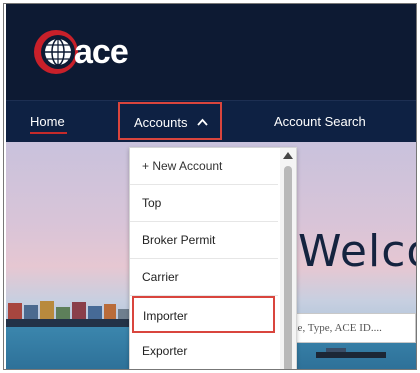  I want to click on dropdown-scrollbar, so click(288, 258).